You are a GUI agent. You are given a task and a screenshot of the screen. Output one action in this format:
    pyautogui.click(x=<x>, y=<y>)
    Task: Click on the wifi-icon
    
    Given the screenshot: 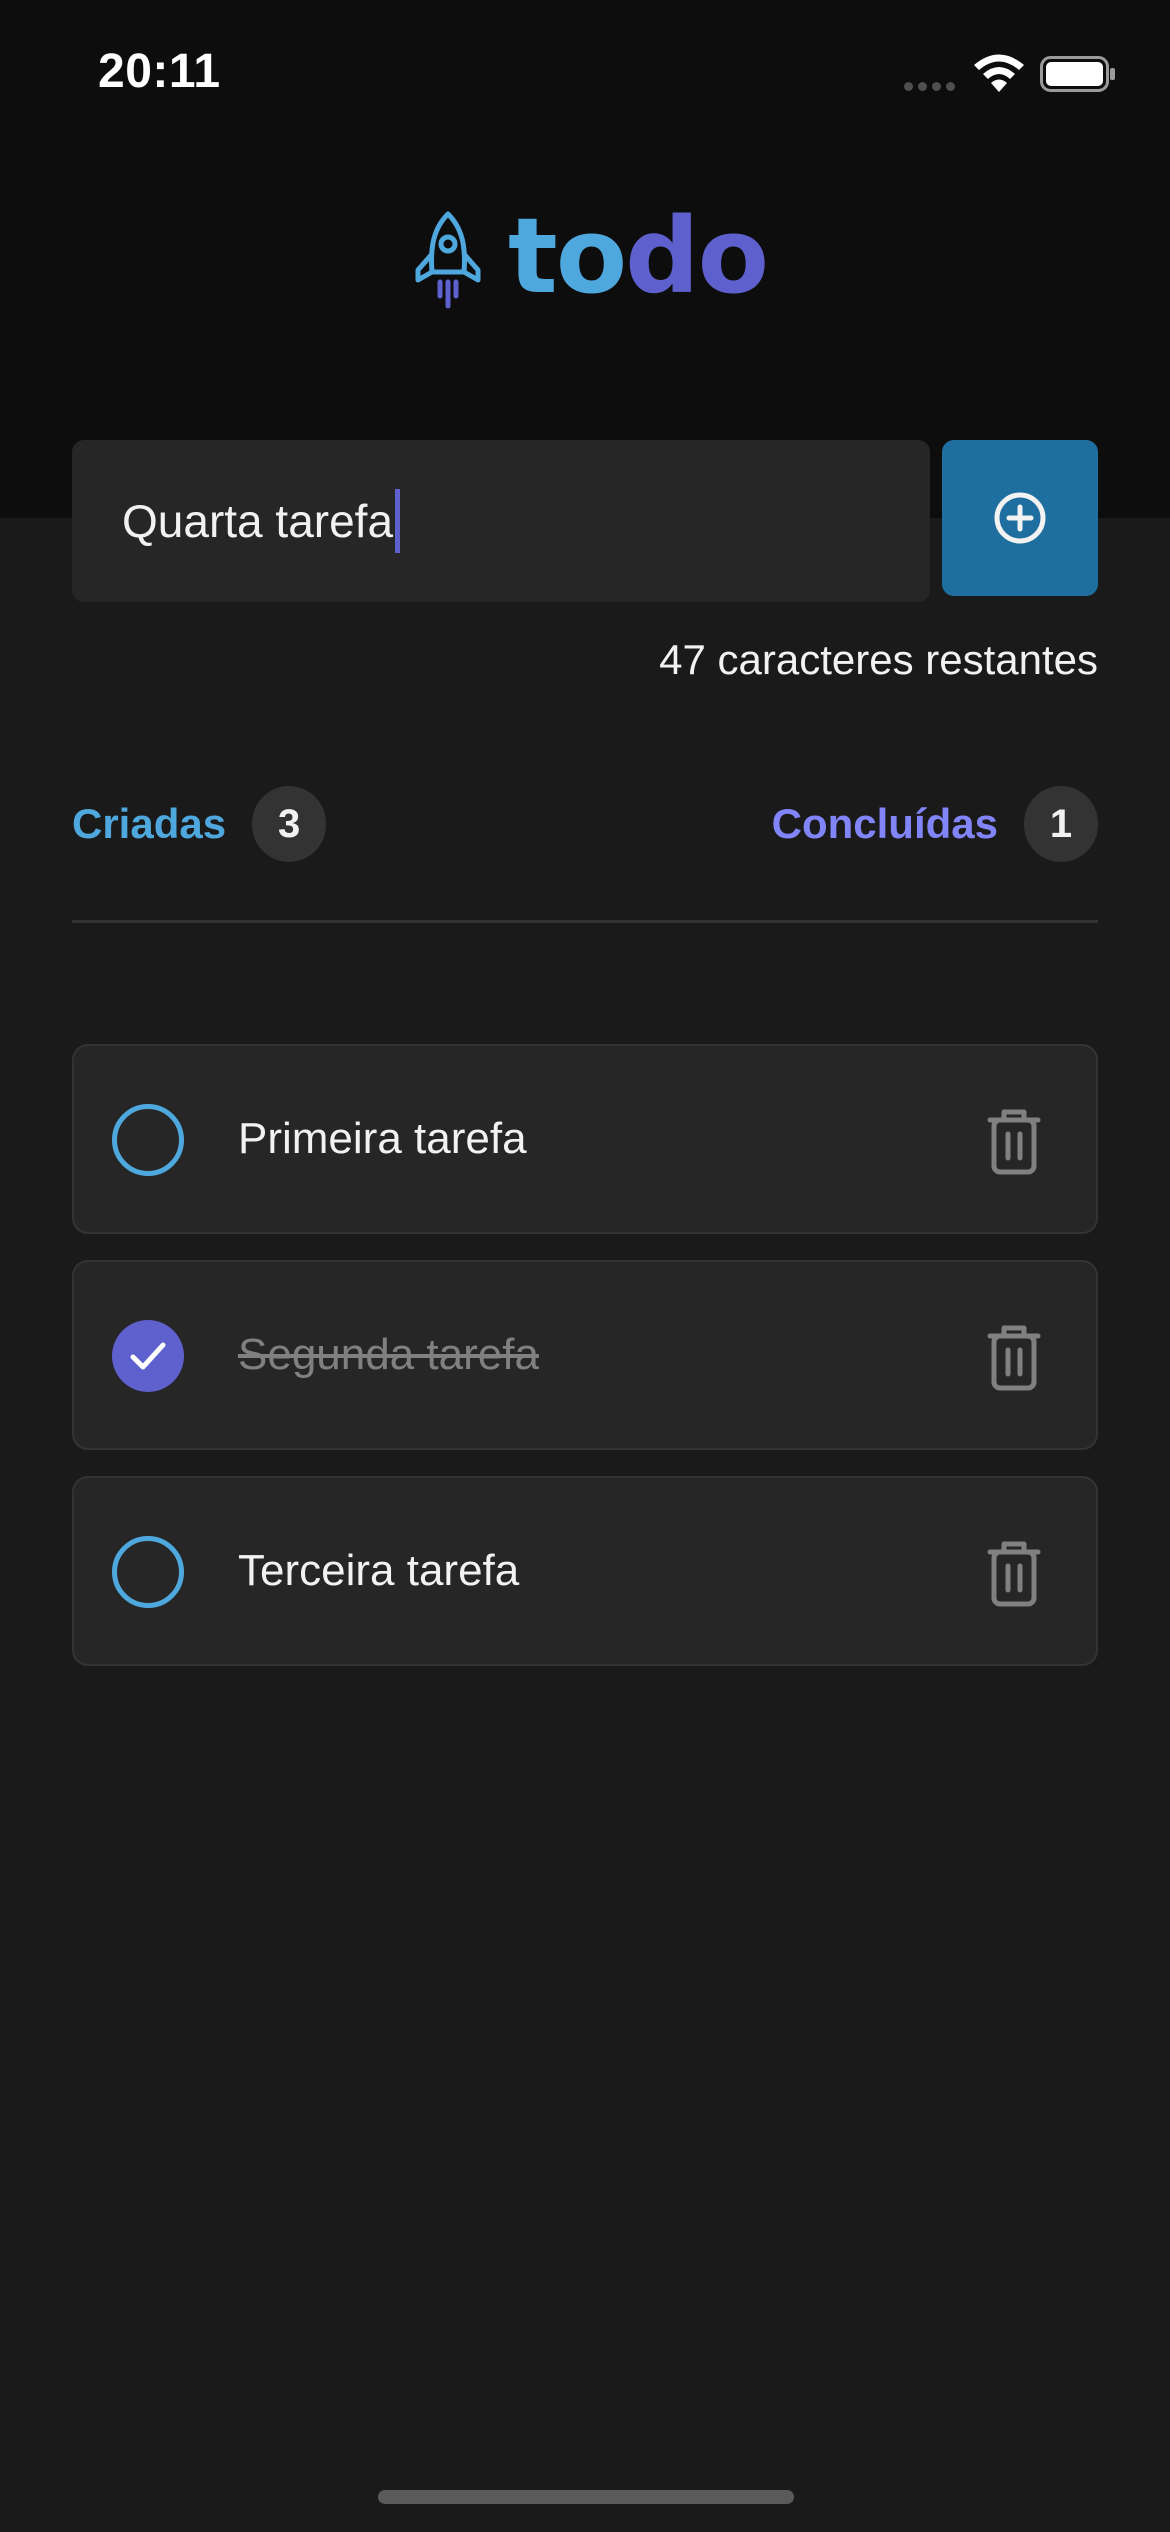 What is the action you would take?
    pyautogui.click(x=999, y=73)
    